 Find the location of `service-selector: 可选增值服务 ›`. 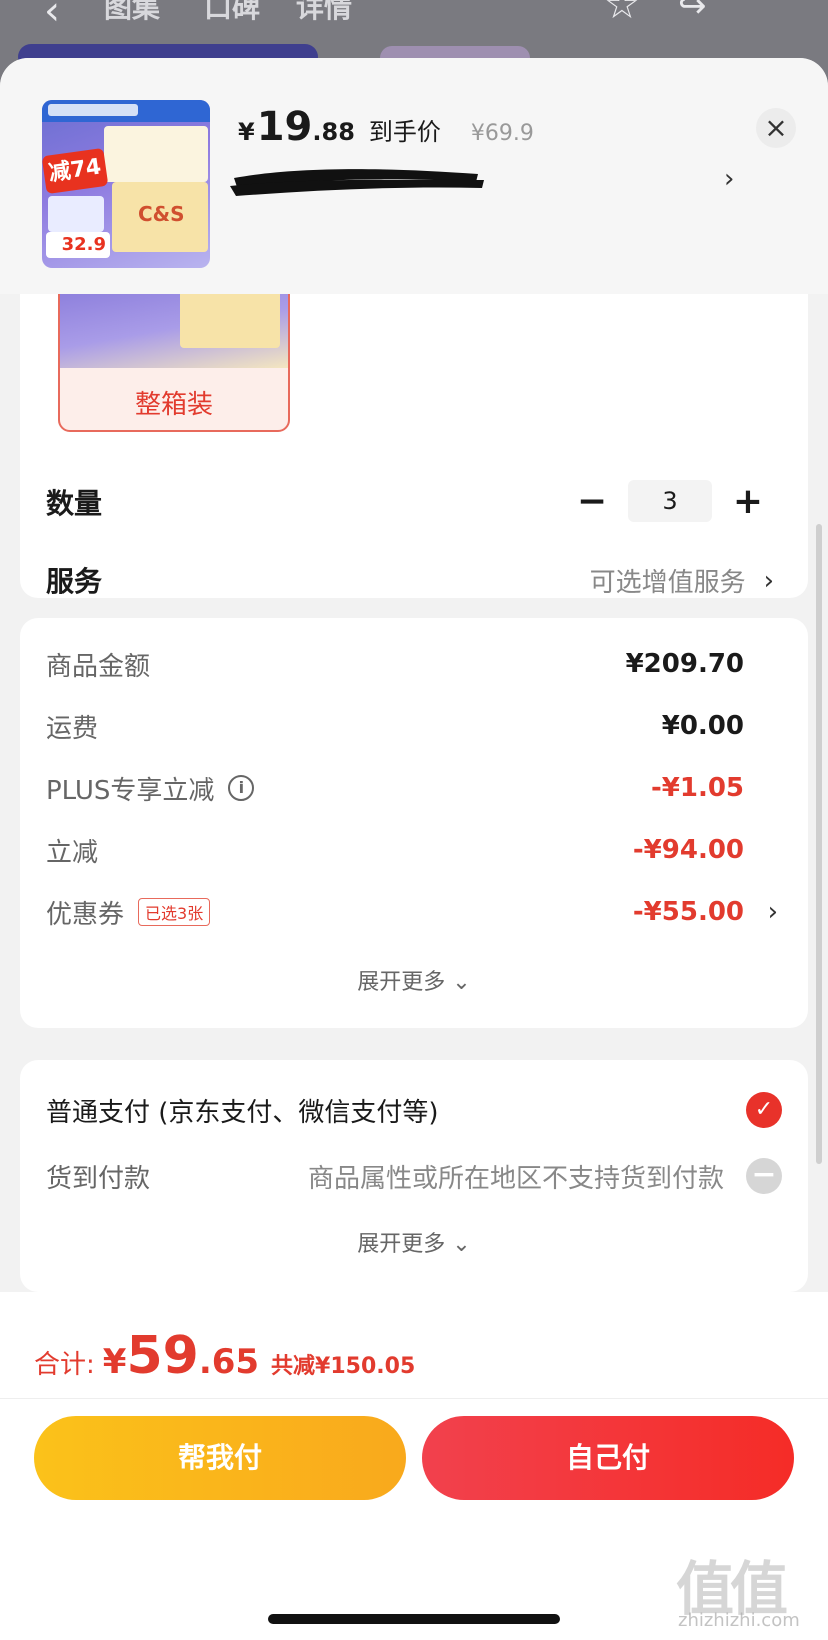

service-selector: 可选增值服务 › is located at coordinates (682, 580).